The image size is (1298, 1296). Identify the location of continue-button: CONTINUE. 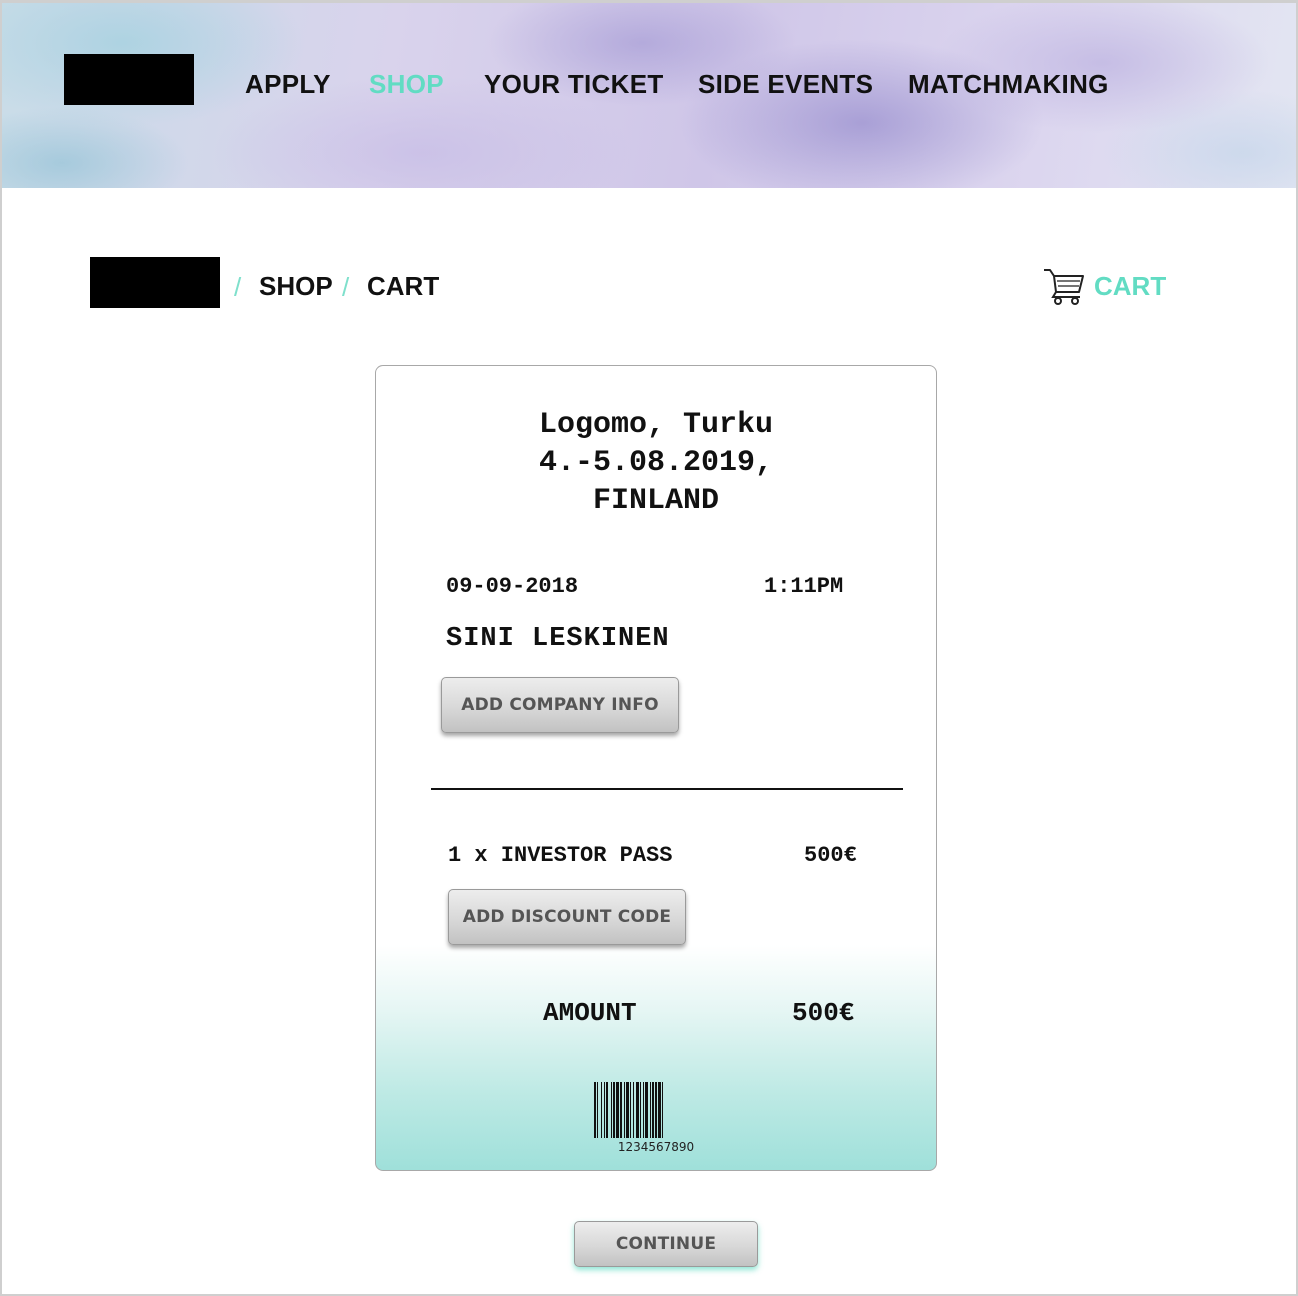
(666, 1244).